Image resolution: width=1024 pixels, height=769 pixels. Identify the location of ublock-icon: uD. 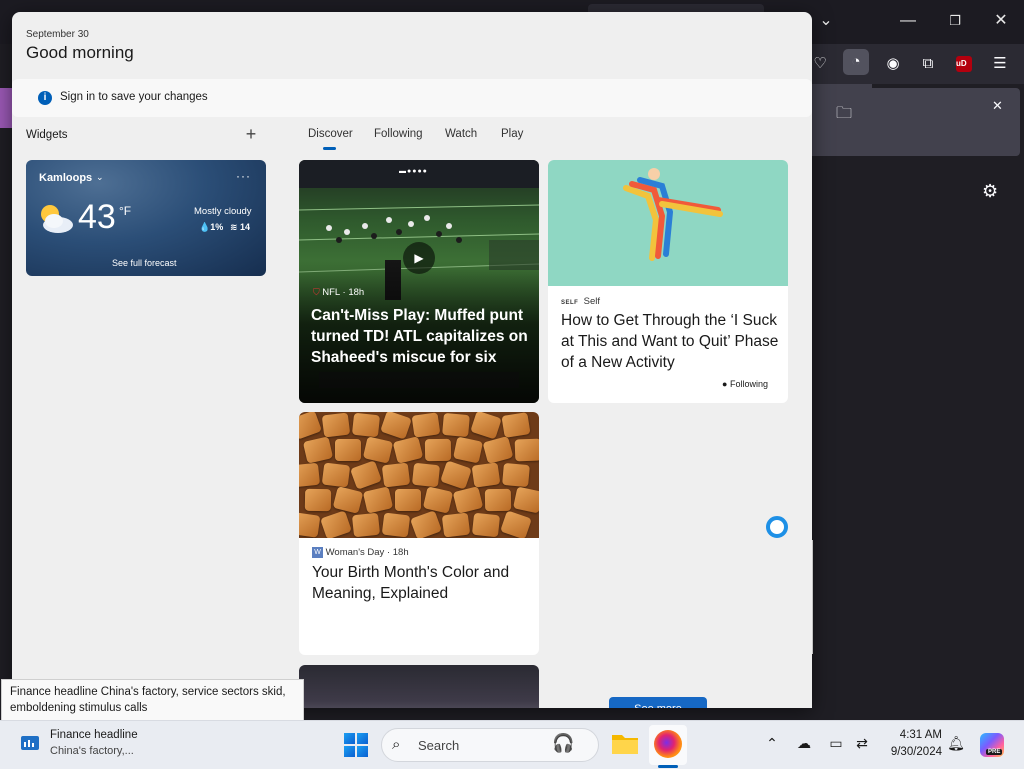
(964, 64).